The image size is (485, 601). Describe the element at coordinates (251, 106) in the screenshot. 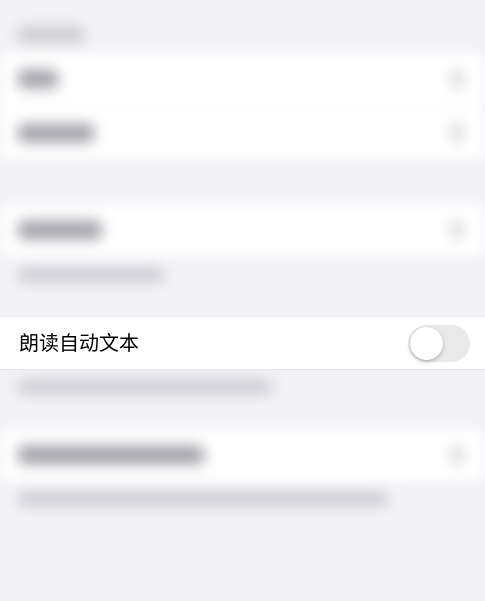

I see `row-divider` at that location.